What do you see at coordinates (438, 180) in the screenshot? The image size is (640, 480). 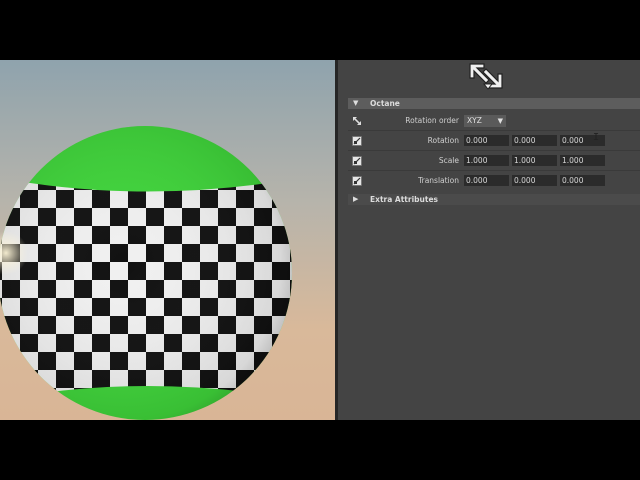 I see `translation-label: Translation` at bounding box center [438, 180].